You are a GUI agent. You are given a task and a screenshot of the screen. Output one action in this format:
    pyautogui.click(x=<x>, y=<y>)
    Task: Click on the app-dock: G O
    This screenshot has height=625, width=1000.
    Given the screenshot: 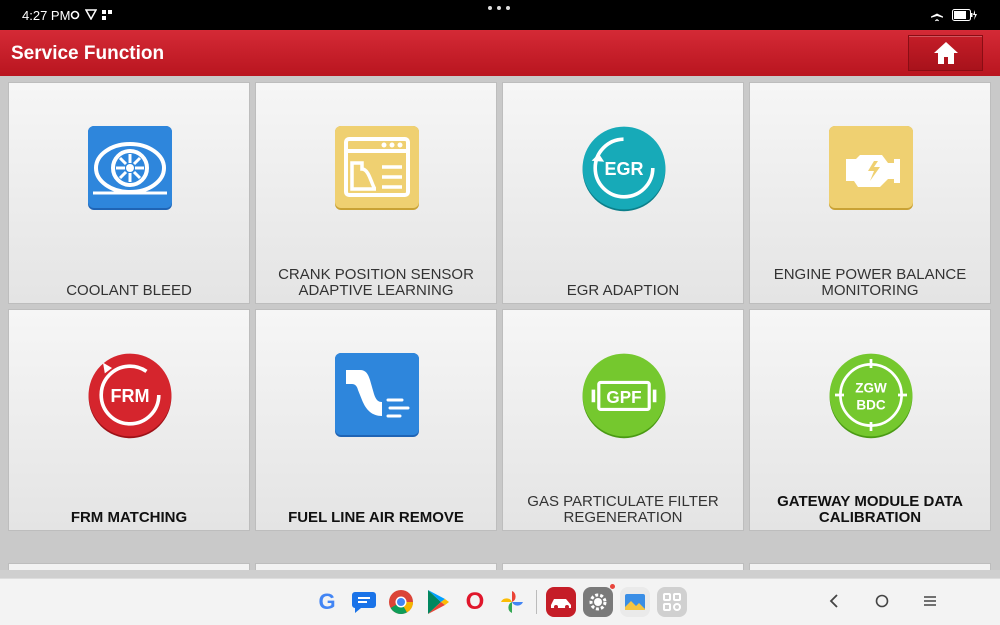 What is the action you would take?
    pyautogui.click(x=499, y=600)
    